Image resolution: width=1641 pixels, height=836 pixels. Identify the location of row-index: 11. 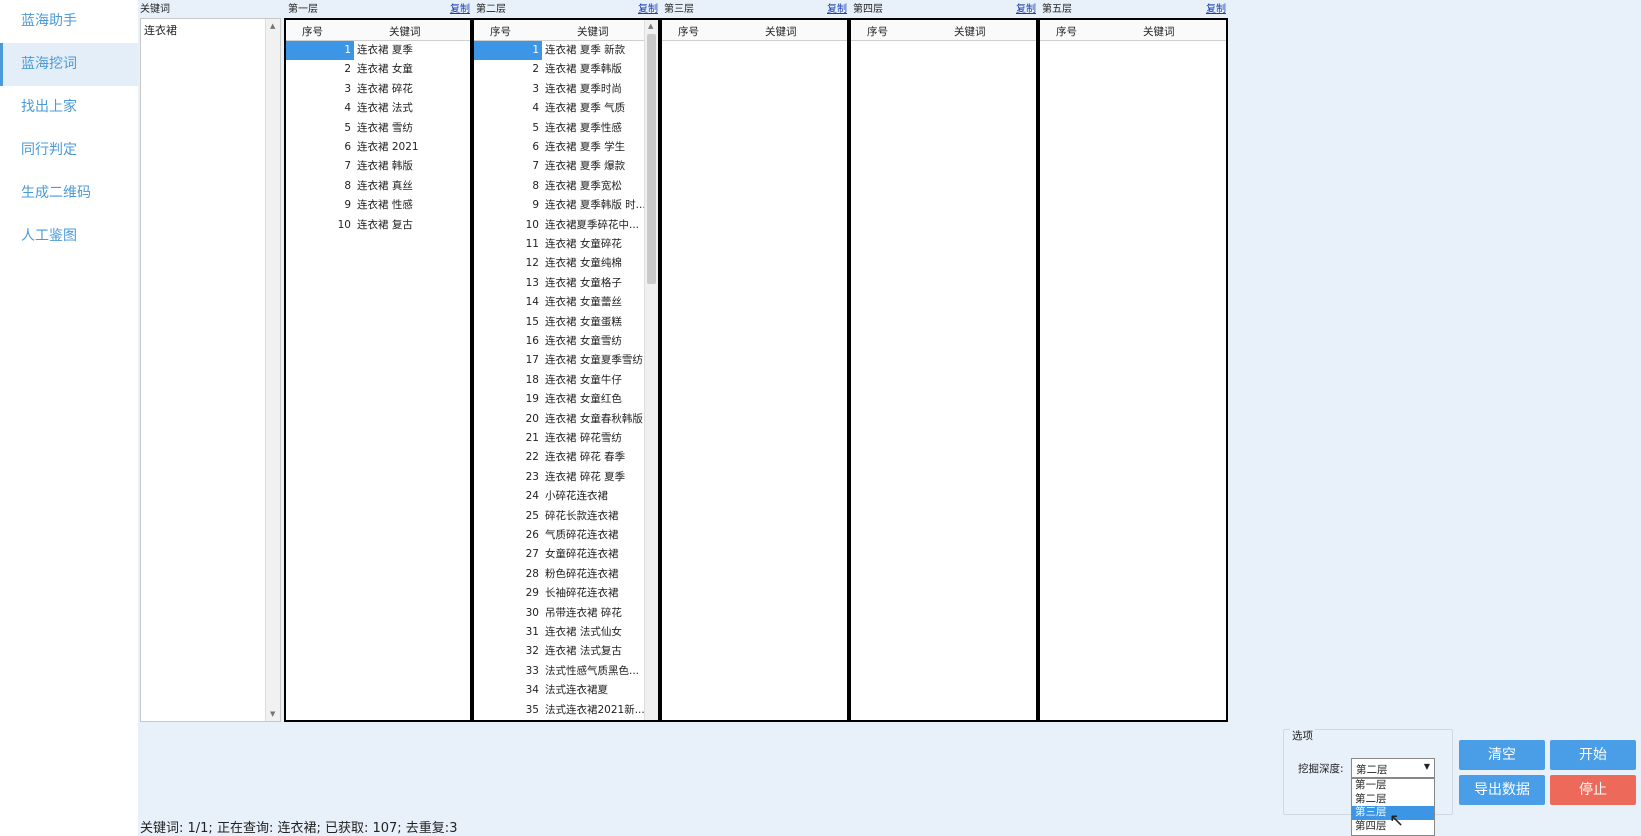
(532, 244).